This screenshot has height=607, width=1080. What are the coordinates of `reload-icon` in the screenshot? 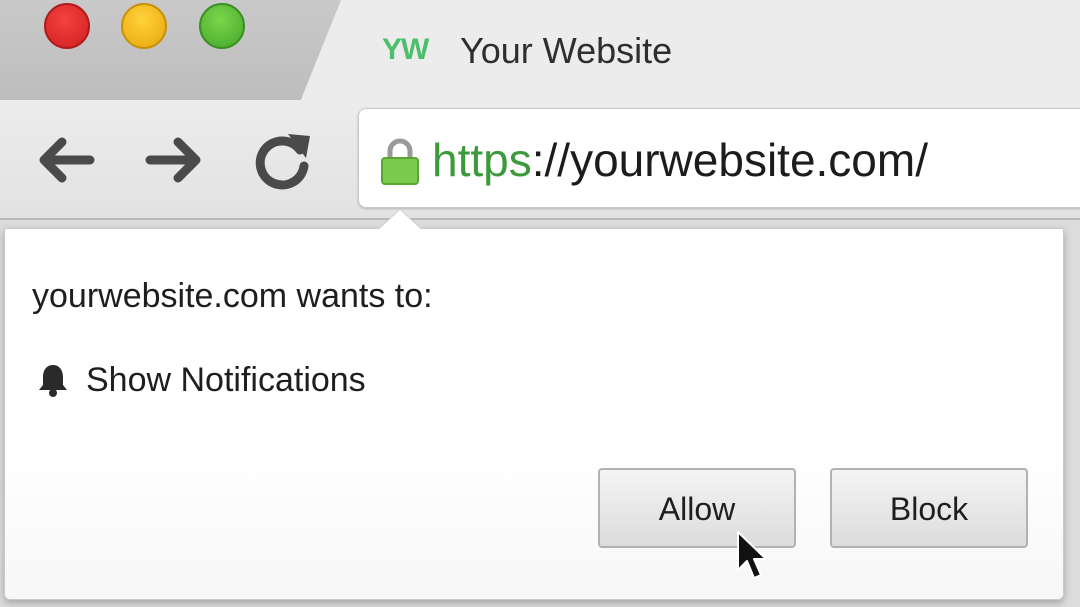 It's located at (282, 162).